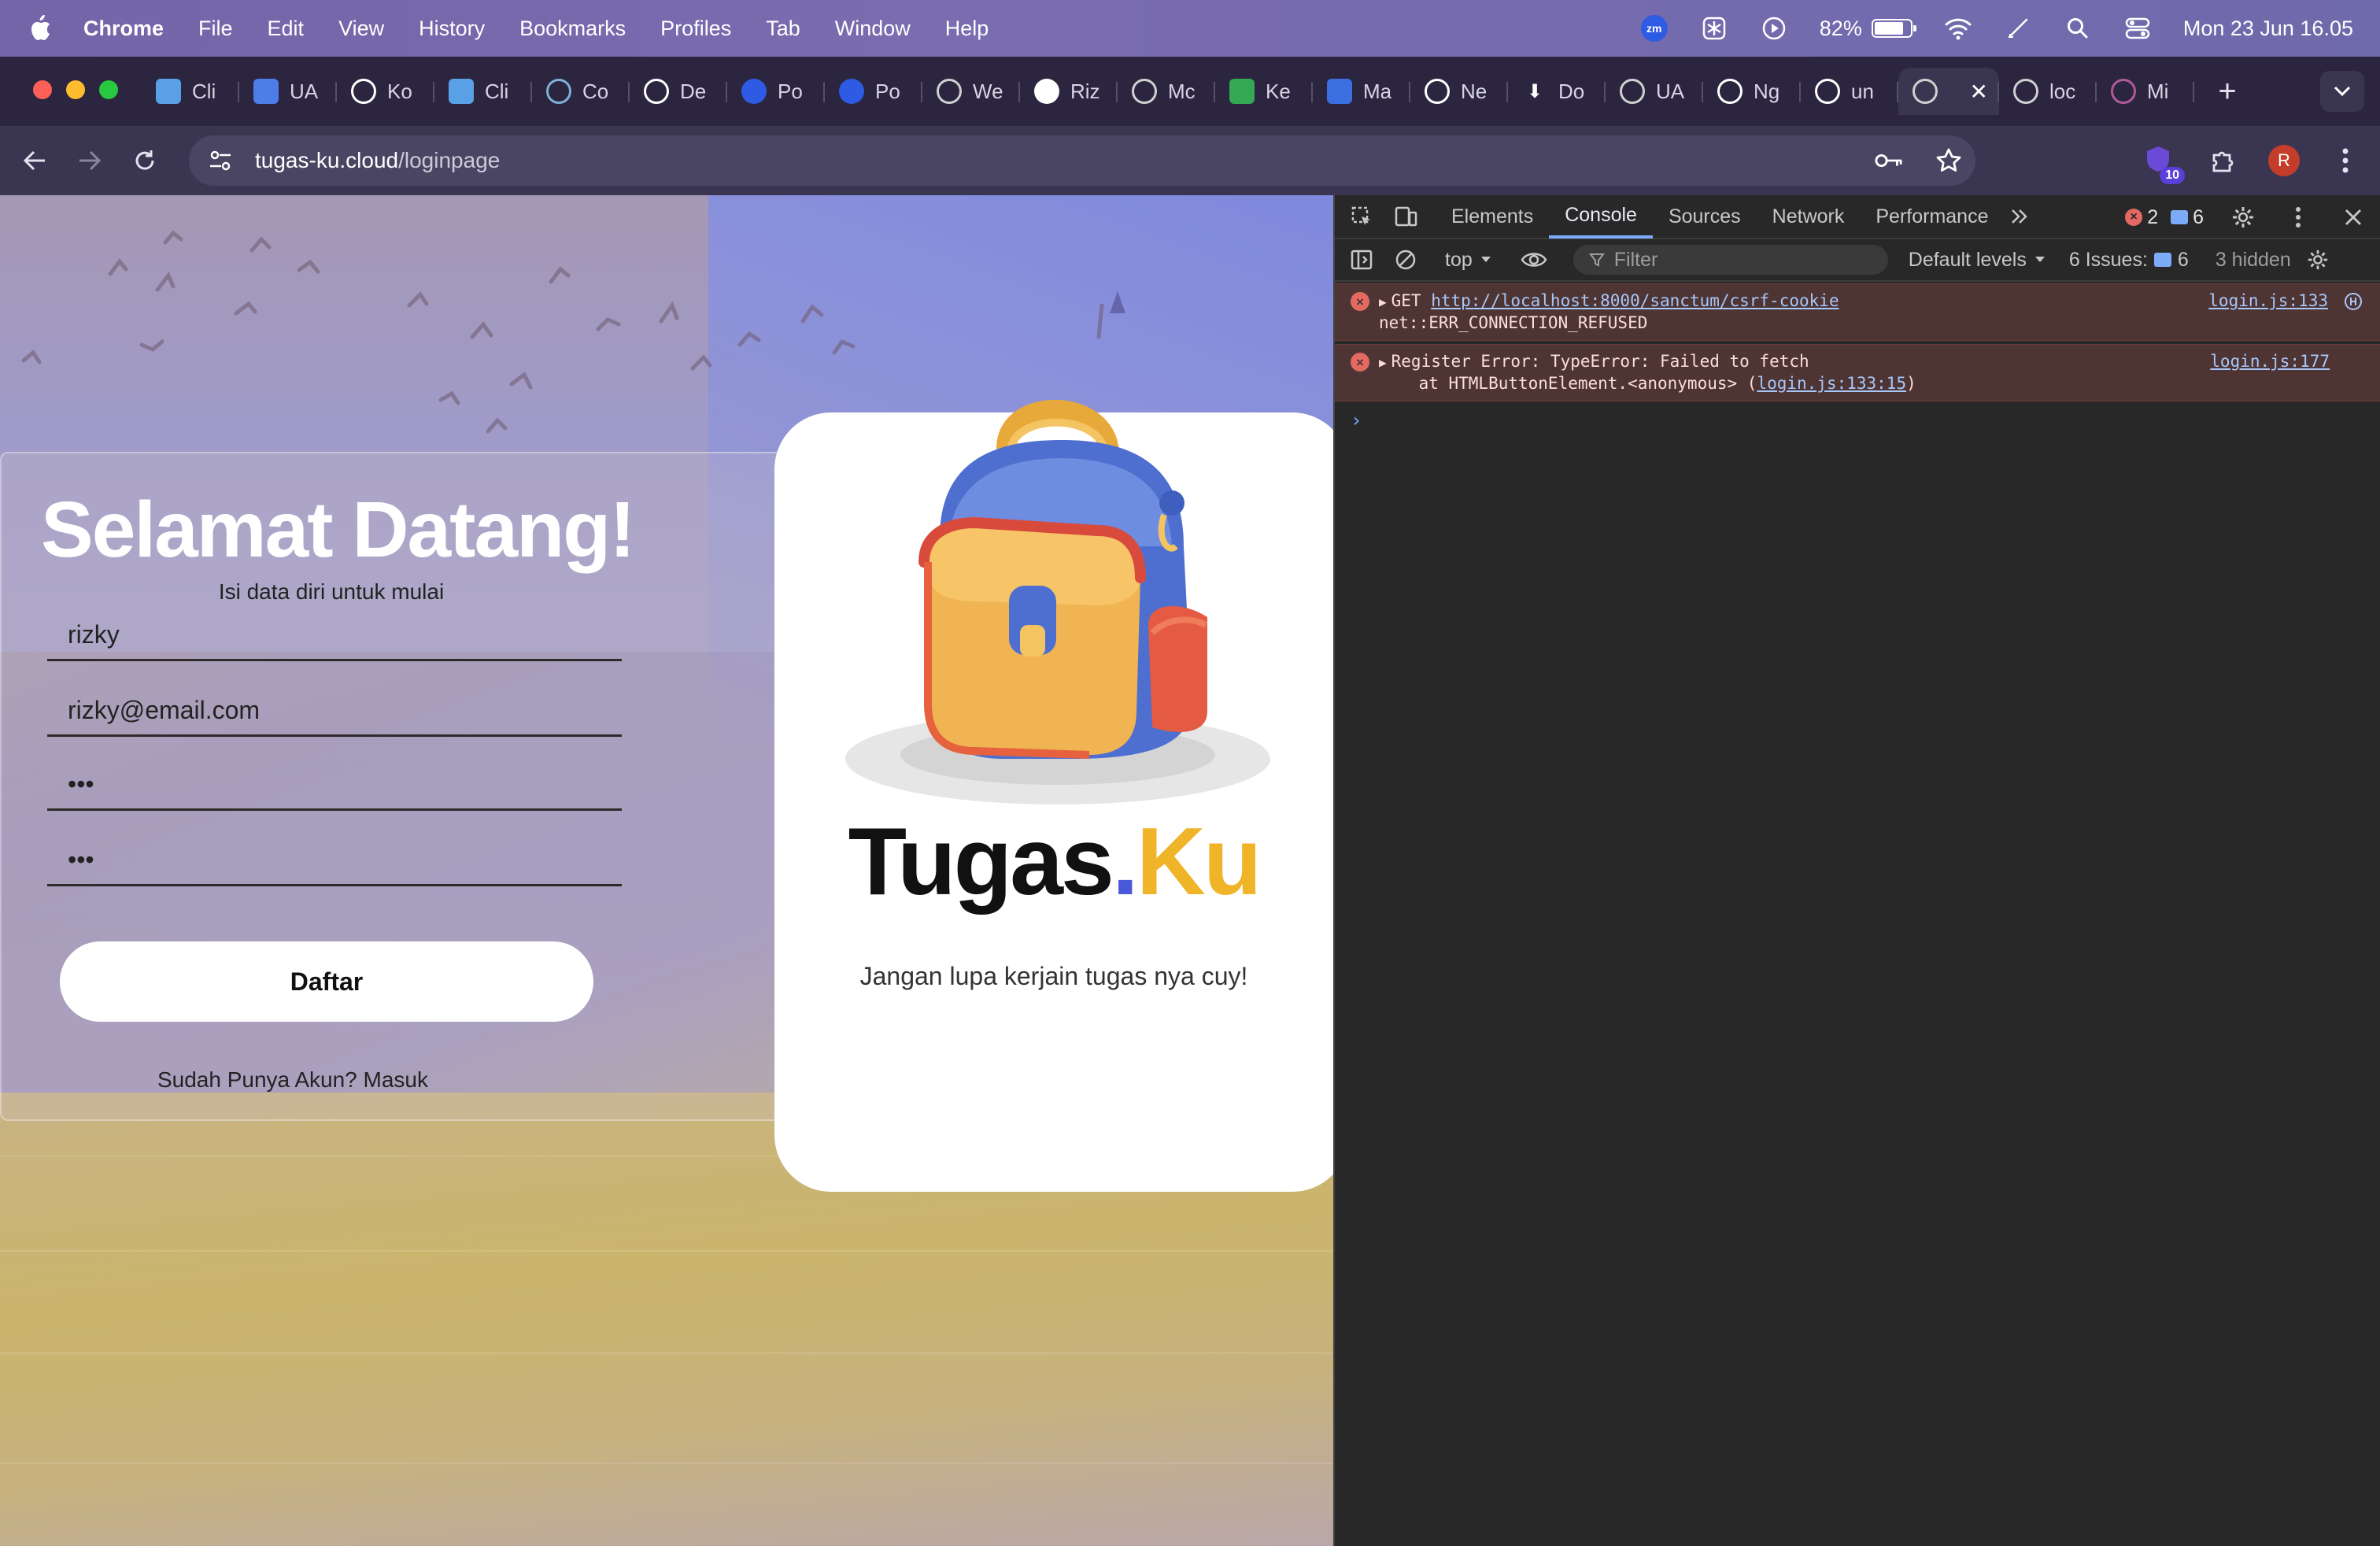  Describe the element at coordinates (1557, 91) in the screenshot. I see `browser-tab: ⬇ Do` at that location.